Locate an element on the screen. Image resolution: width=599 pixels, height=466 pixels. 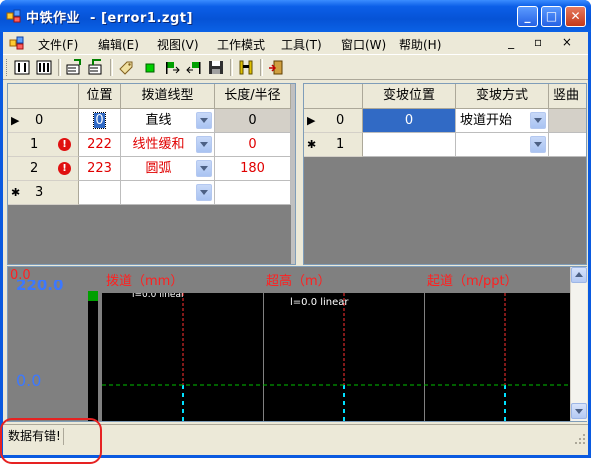
app-icon is located at coordinates (14, 16).